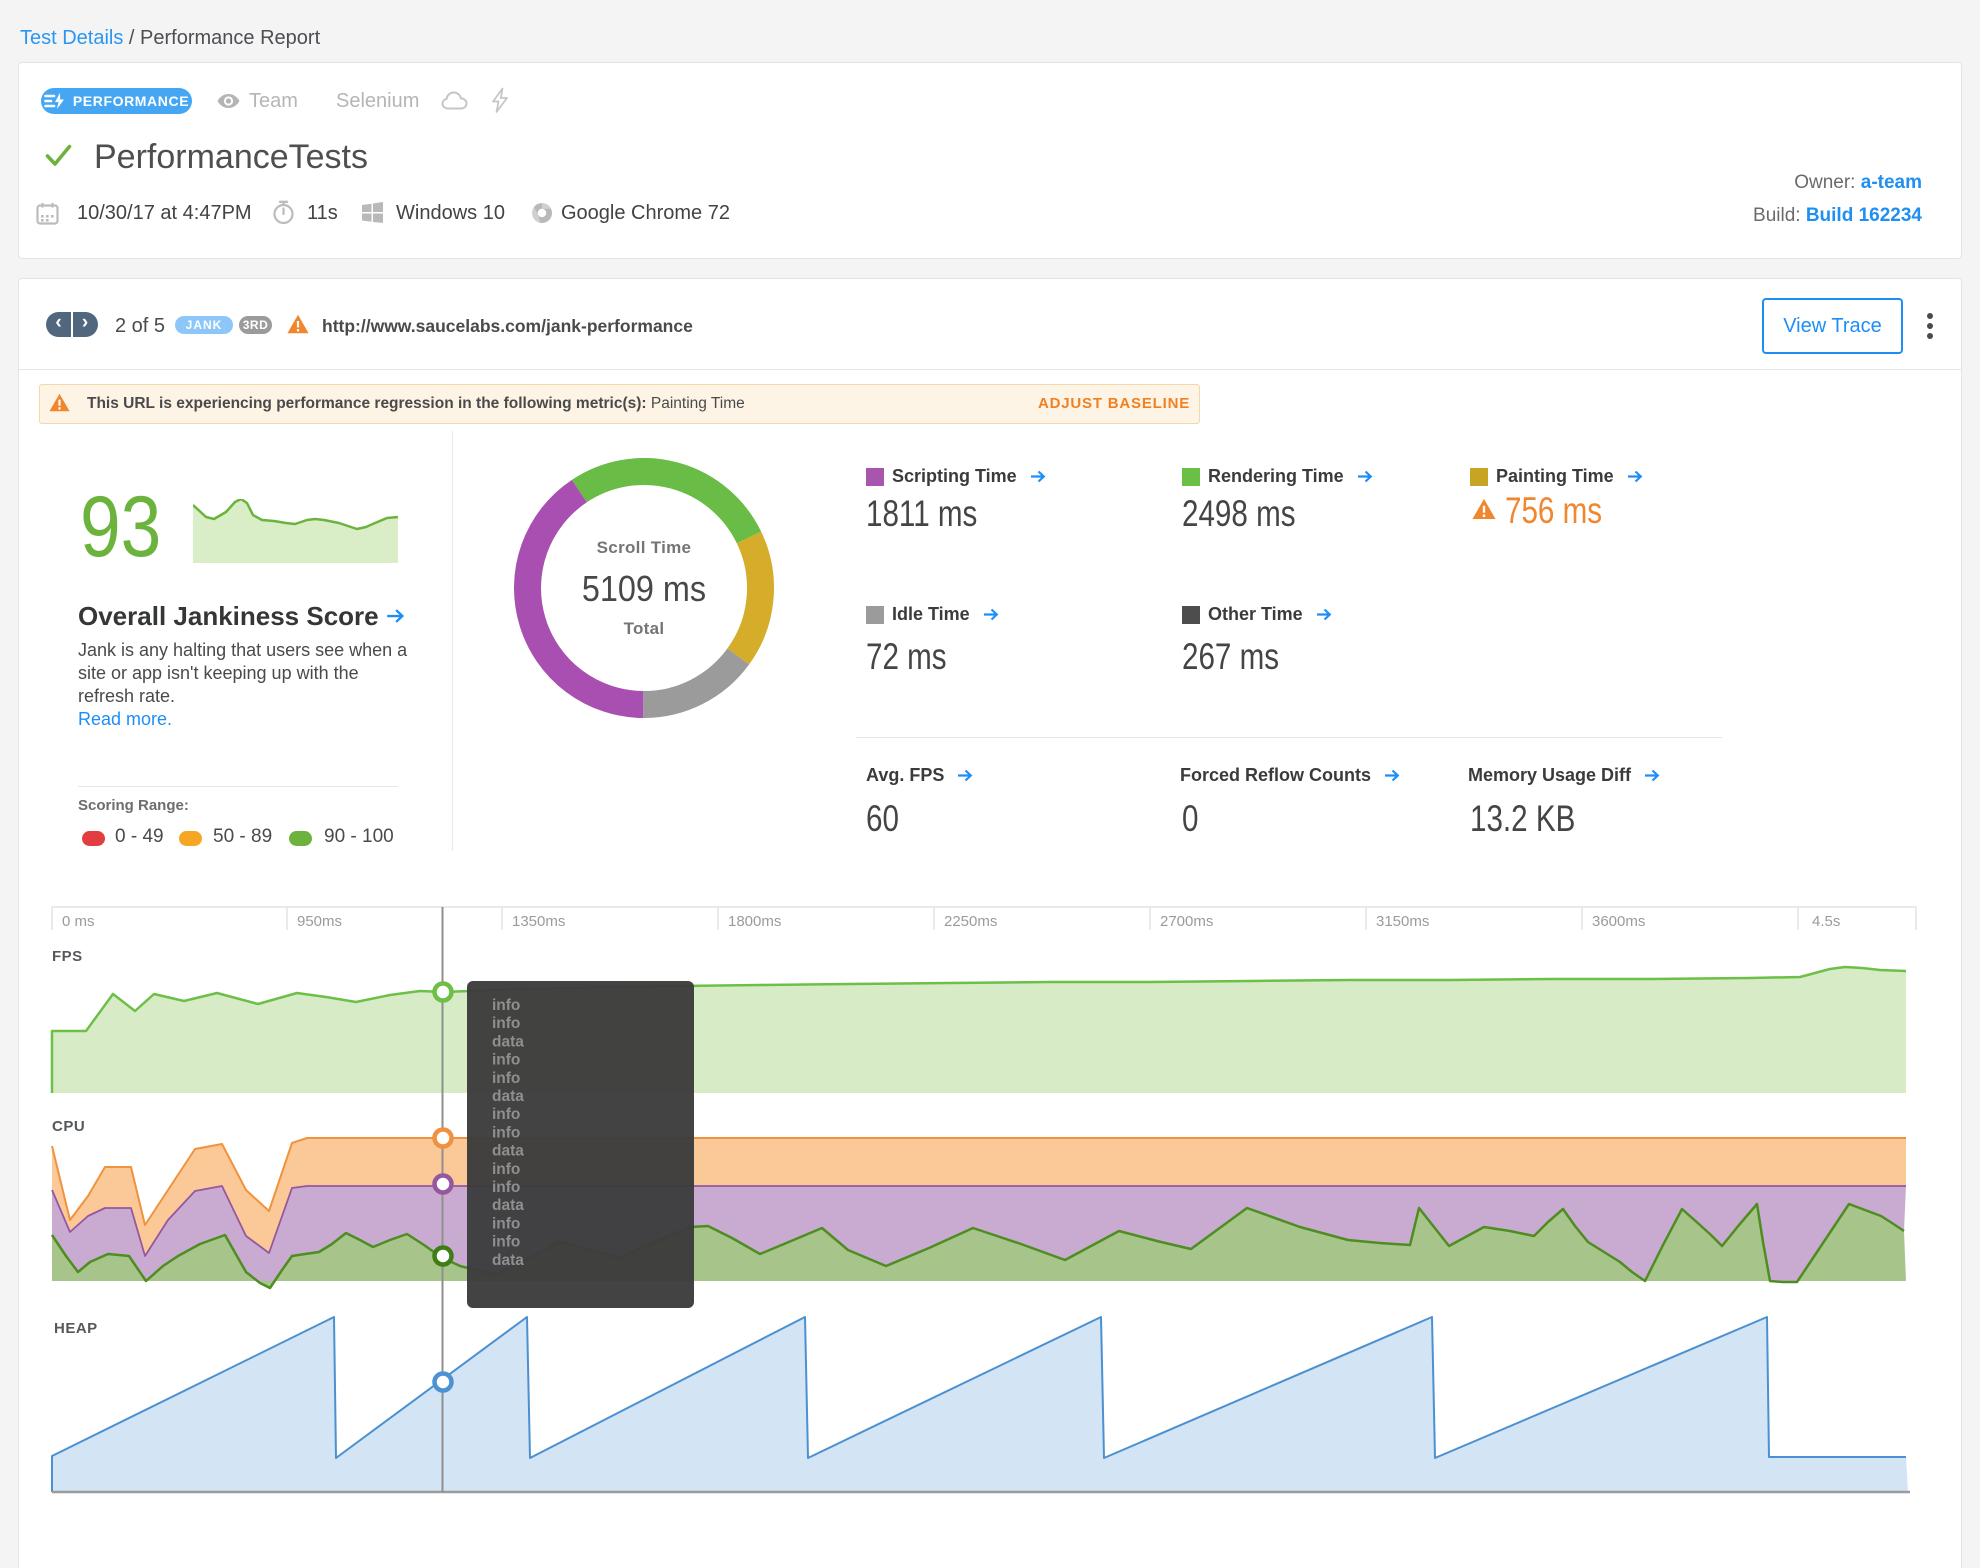  Describe the element at coordinates (1402, 921) in the screenshot. I see `svg-text: 3150ms` at that location.